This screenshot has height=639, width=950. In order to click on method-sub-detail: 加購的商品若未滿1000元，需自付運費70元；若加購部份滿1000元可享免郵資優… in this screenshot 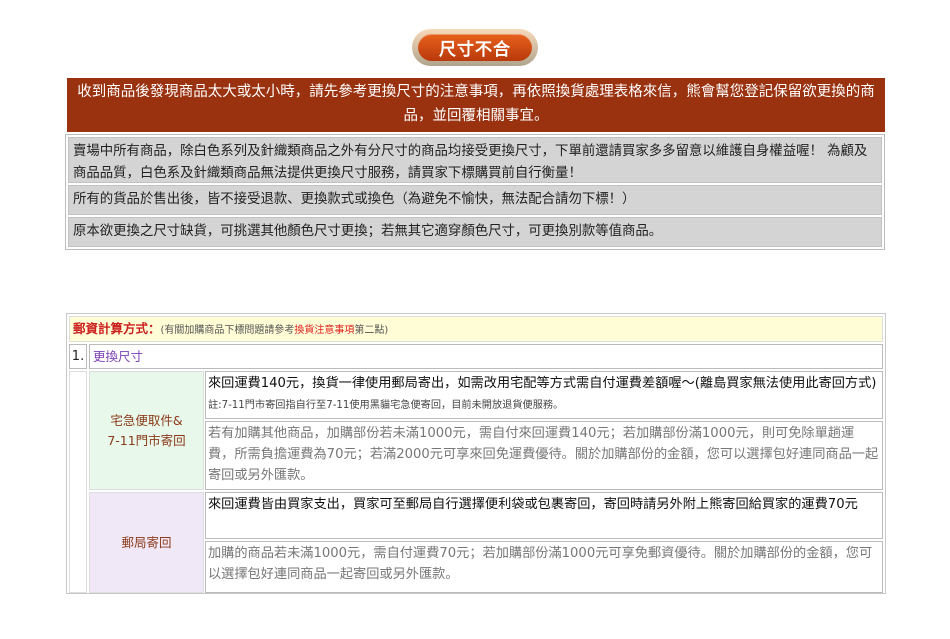, I will do `click(544, 567)`.